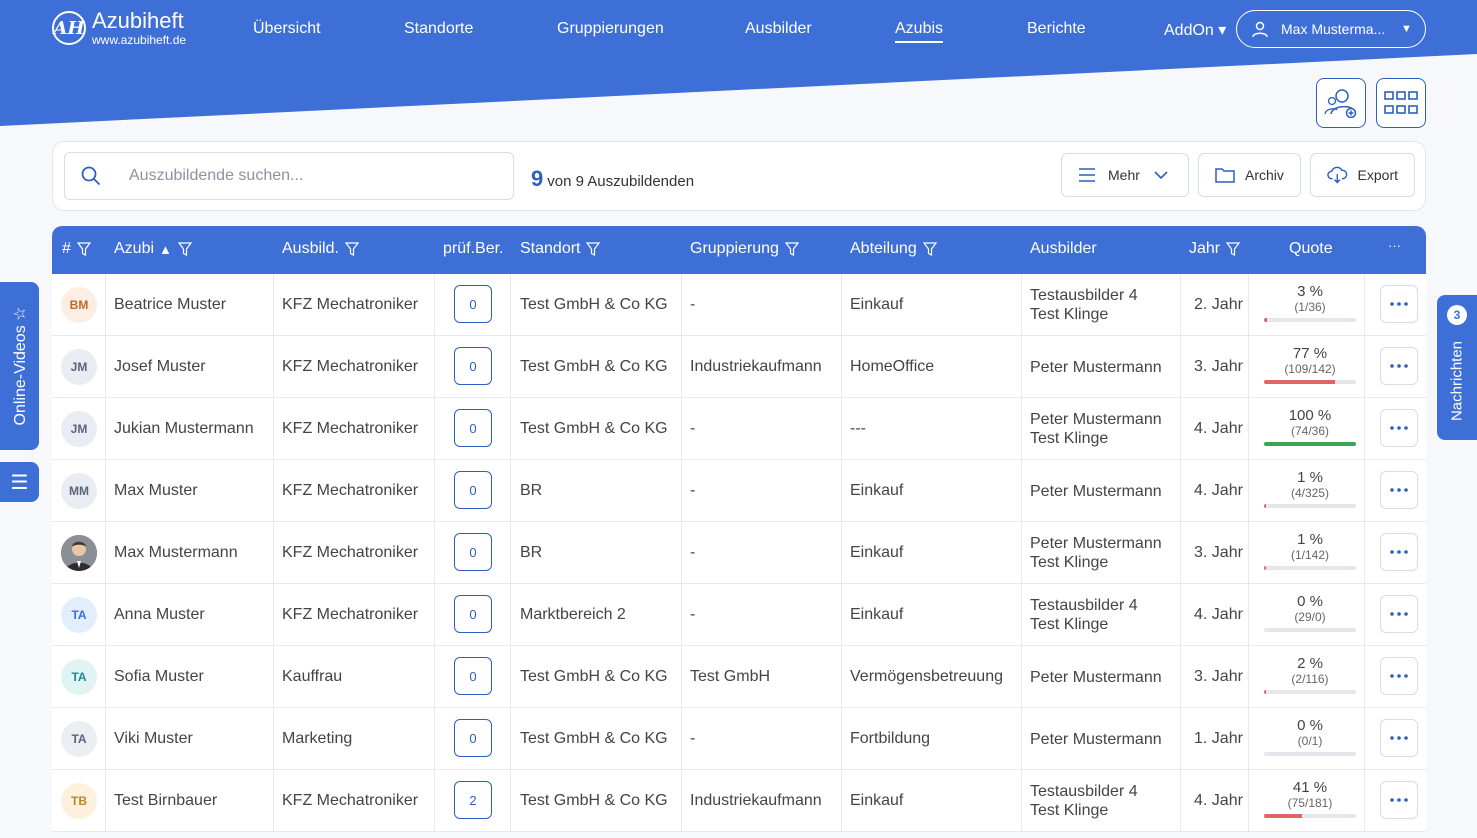  I want to click on col-quote: Quote, so click(1311, 249).